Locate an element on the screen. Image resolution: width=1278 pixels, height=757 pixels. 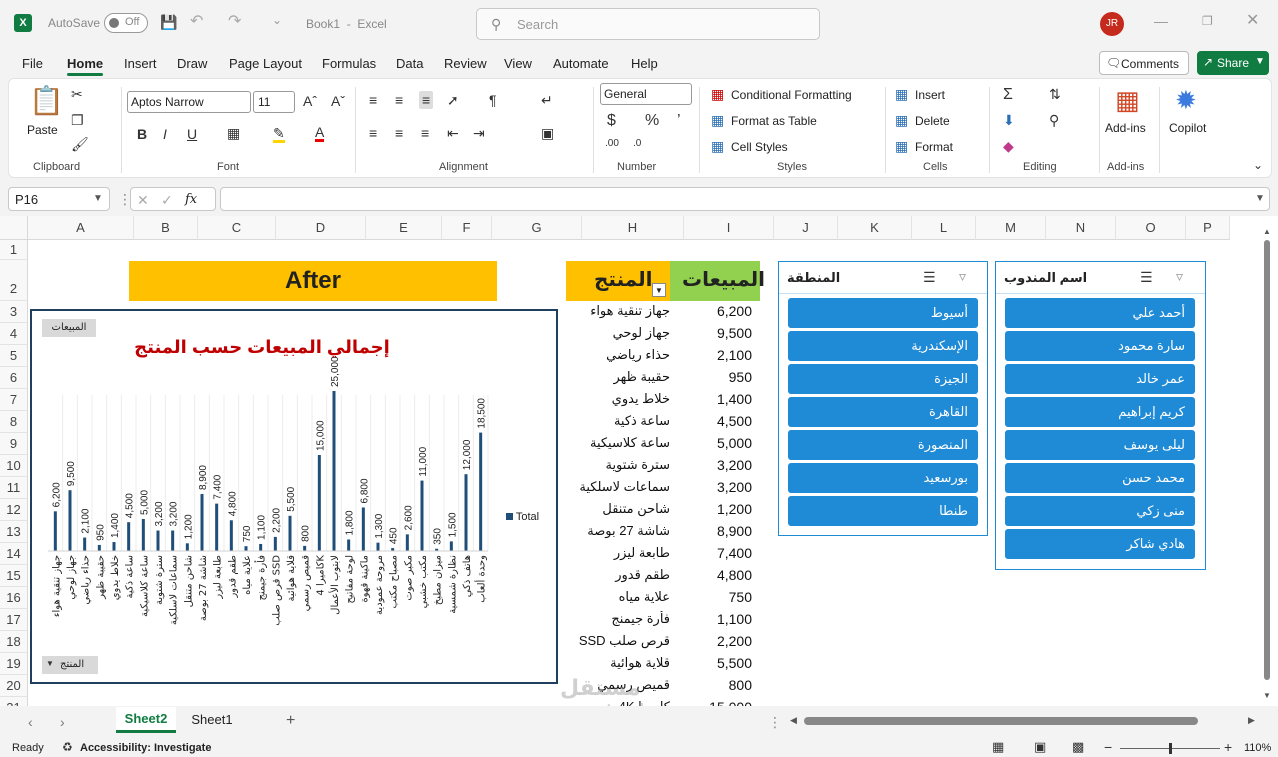
pivot-row-sales: 4,500 is located at coordinates (716, 421).